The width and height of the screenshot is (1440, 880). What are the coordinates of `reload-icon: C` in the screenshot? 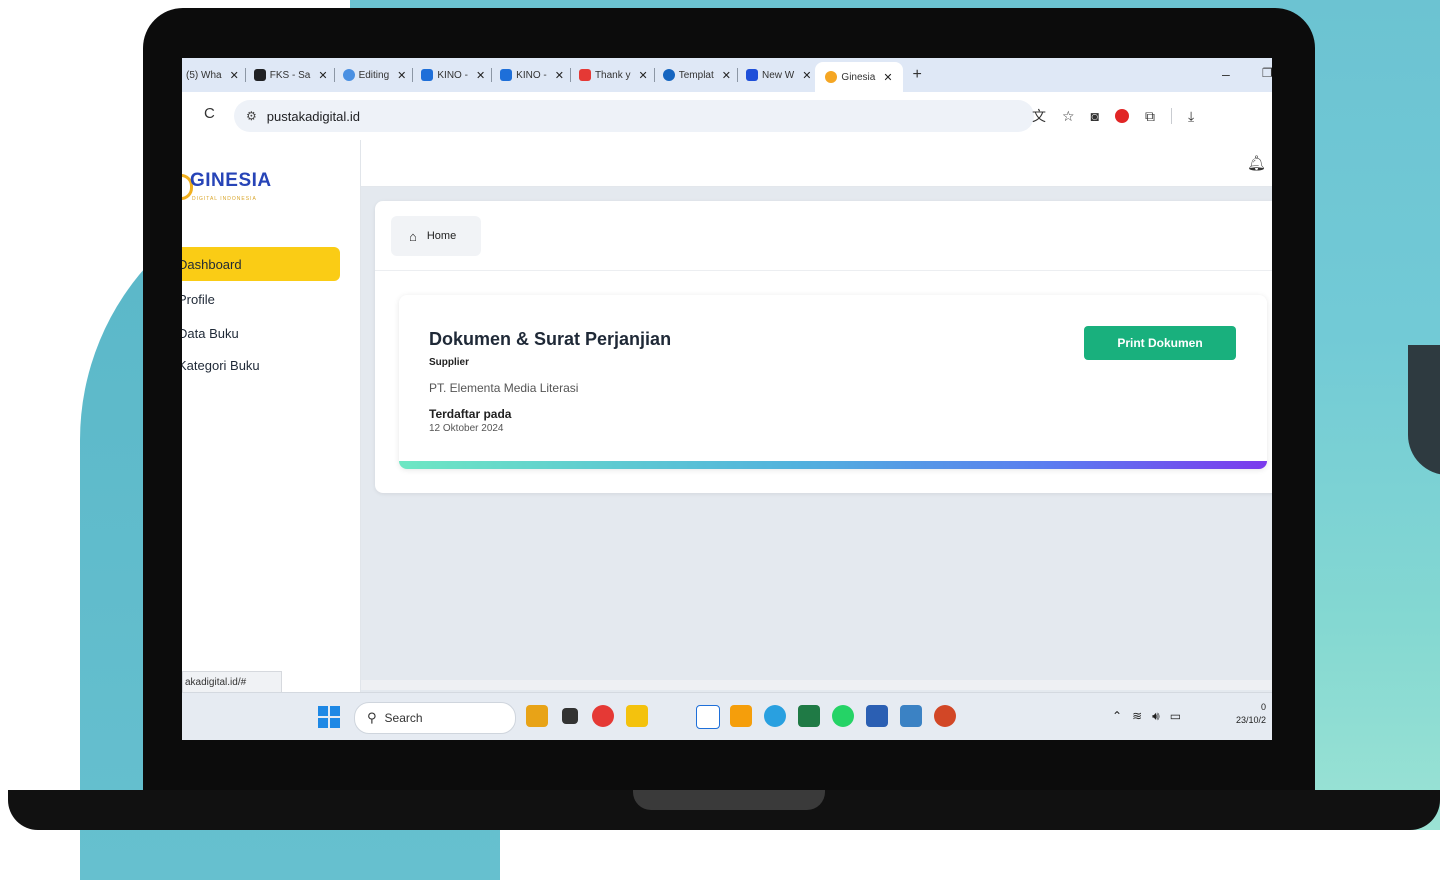 It's located at (209, 113).